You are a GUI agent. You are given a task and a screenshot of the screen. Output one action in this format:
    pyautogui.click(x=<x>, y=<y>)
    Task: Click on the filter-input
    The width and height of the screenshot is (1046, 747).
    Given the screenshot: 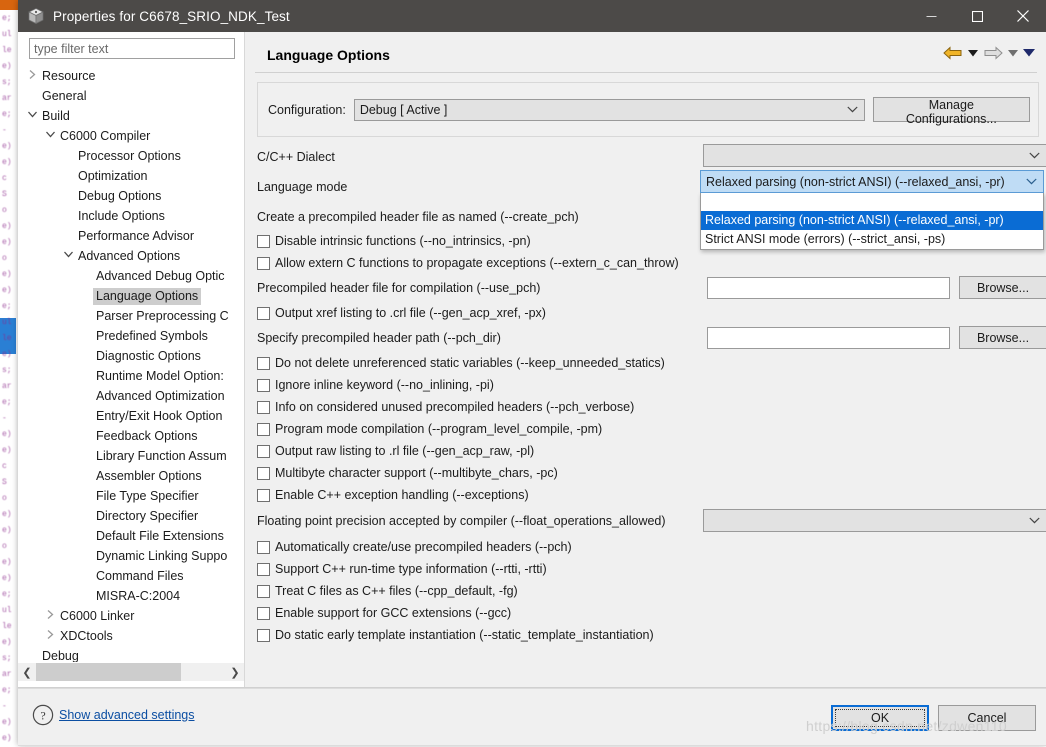 What is the action you would take?
    pyautogui.click(x=132, y=48)
    